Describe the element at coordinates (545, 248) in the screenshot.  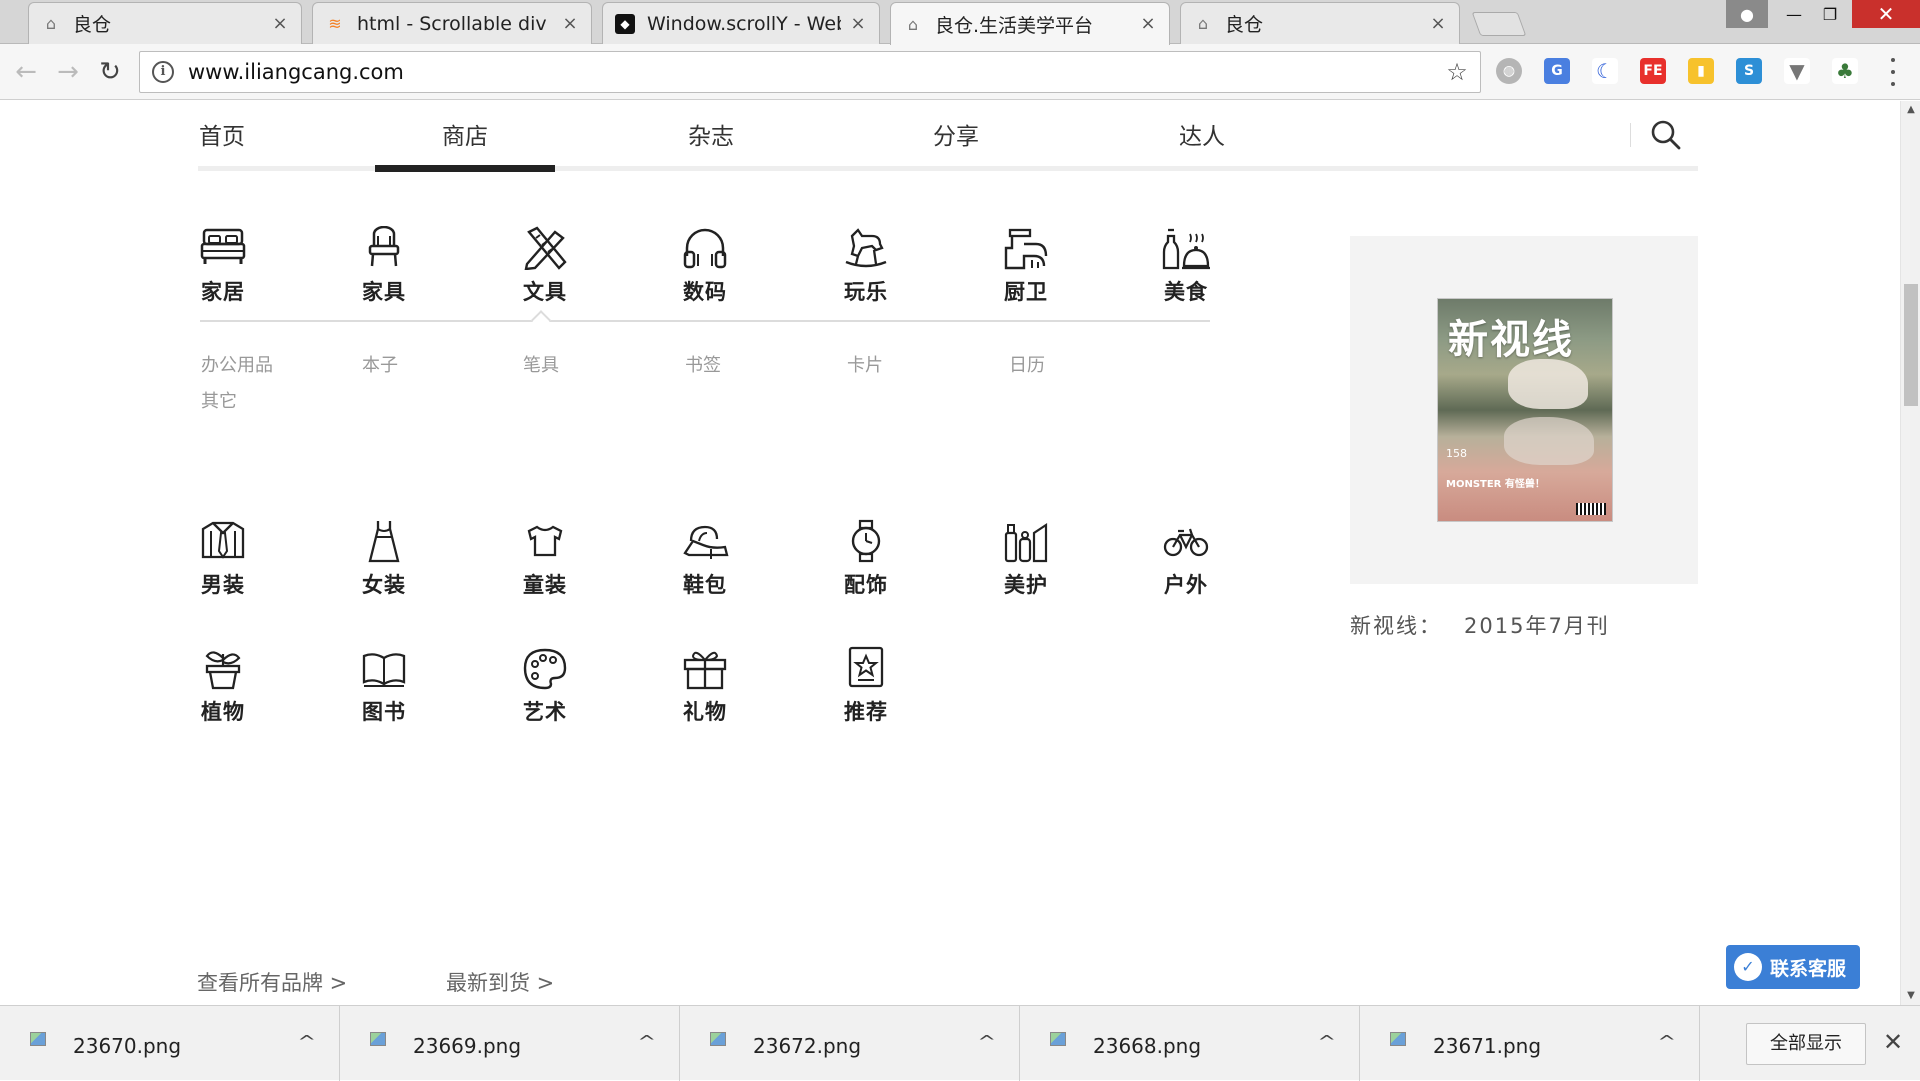
I see `pencil-ruler-icon` at that location.